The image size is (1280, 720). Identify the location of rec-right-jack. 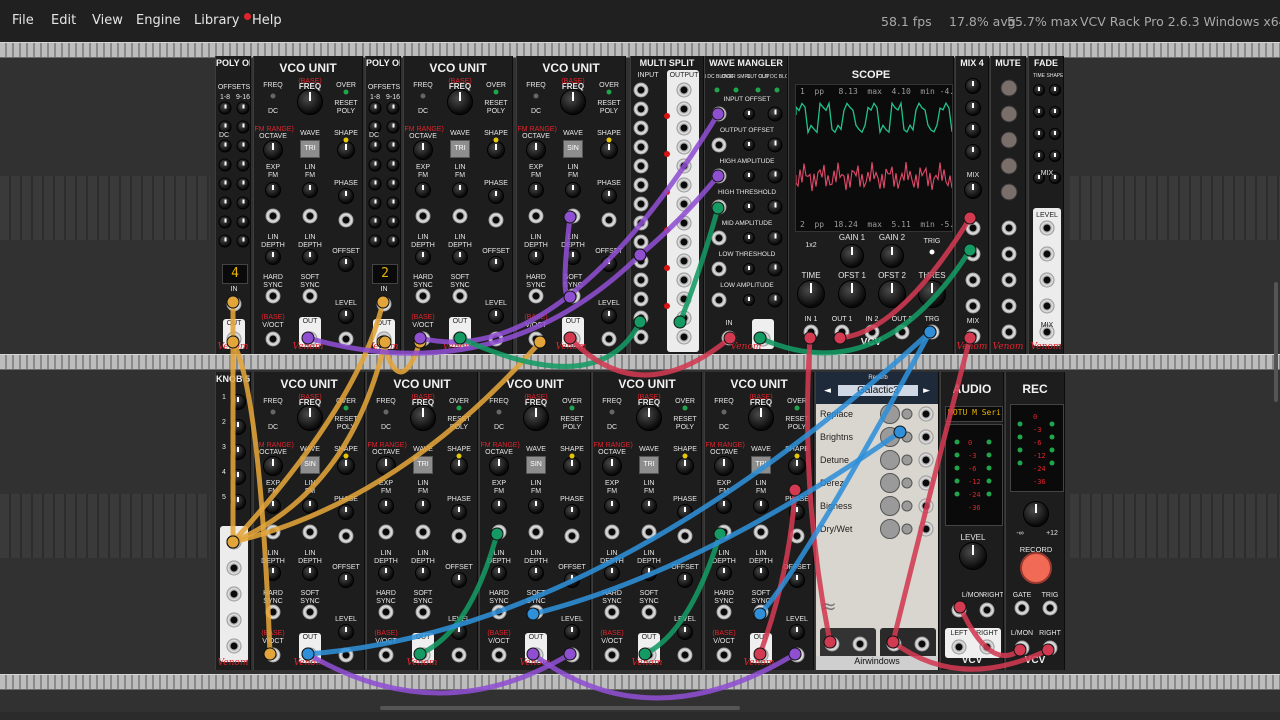
(1050, 648).